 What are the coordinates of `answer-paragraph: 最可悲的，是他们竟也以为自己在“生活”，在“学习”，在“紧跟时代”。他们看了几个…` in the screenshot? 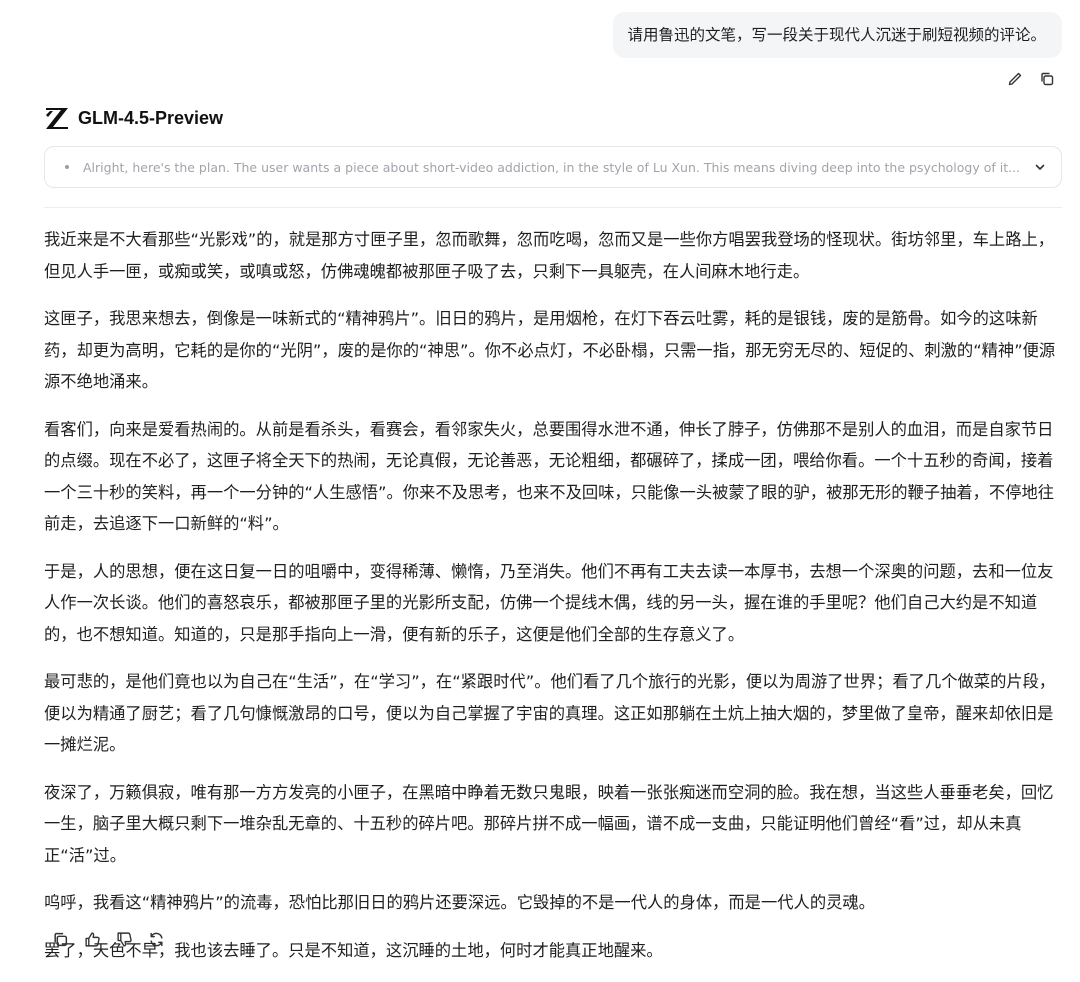 It's located at (550, 713).